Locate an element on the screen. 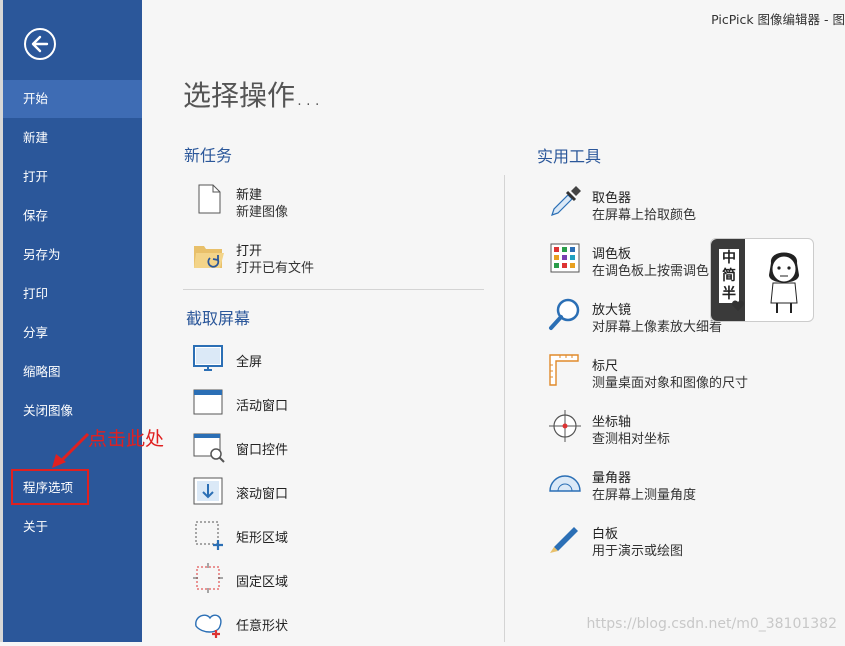 This screenshot has height=646, width=845. scroll-window-icon is located at coordinates (208, 491).